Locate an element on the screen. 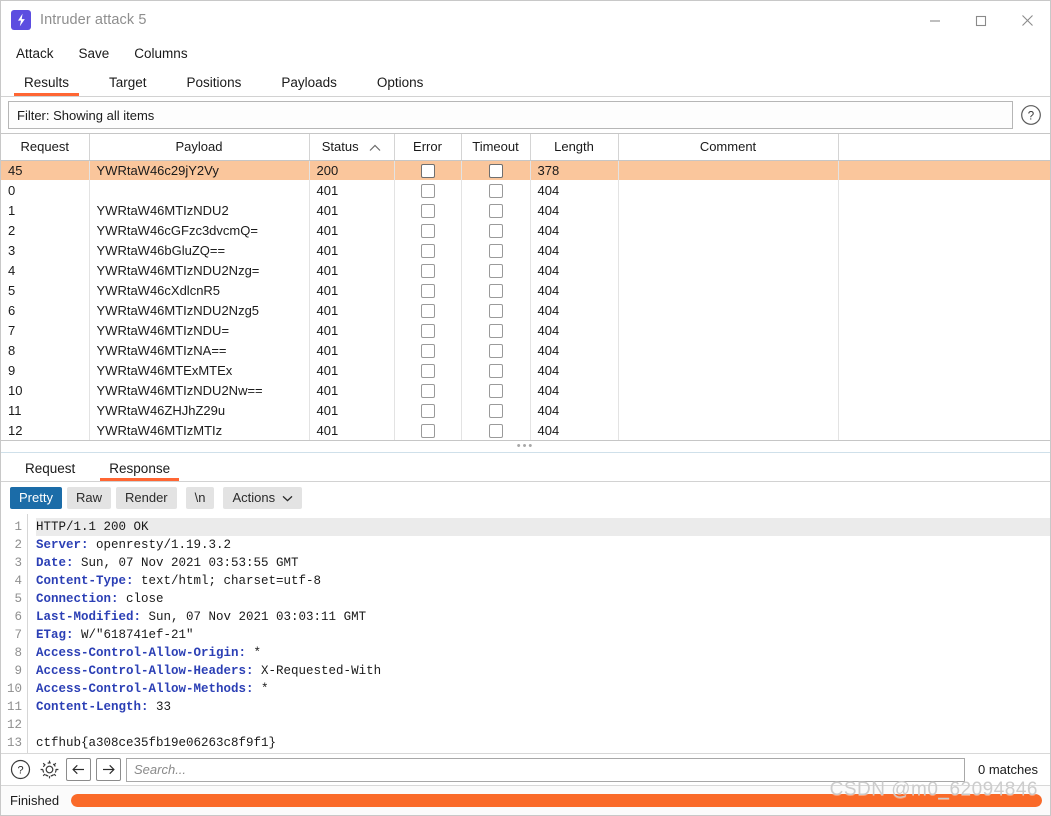 This screenshot has width=1051, height=816. close-icon is located at coordinates (1027, 20).